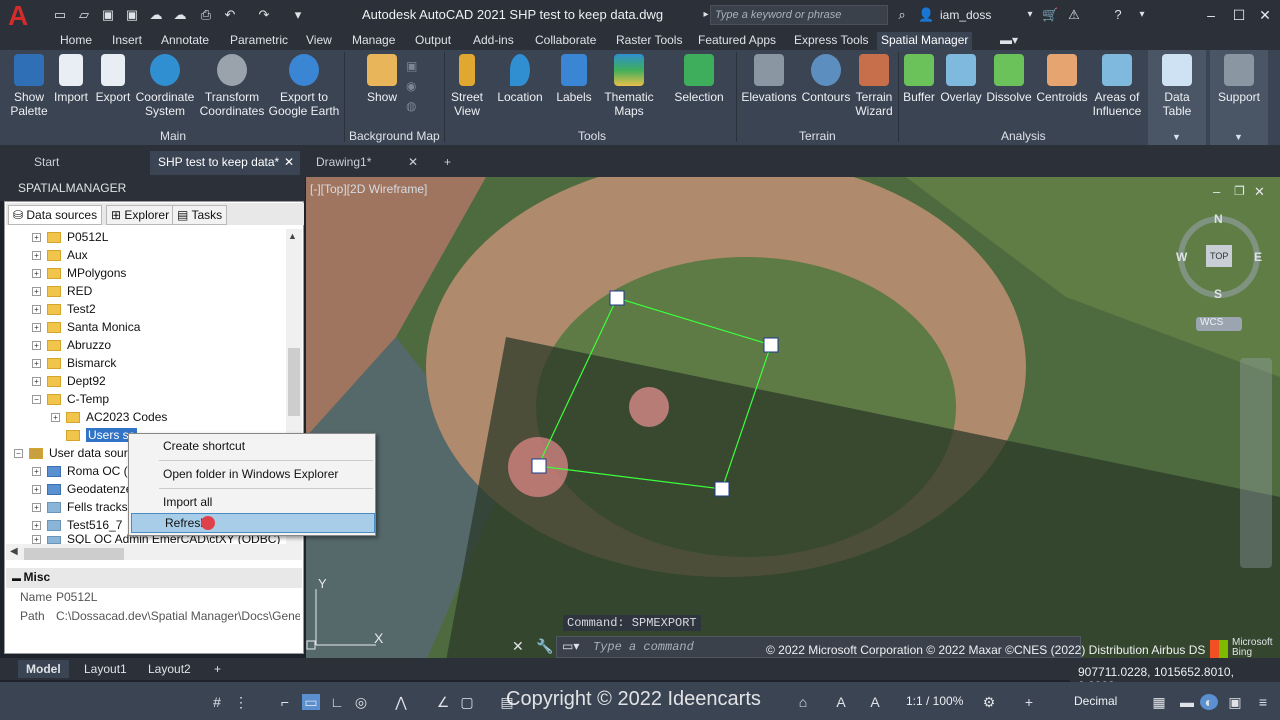  What do you see at coordinates (1142, 15) in the screenshot?
I see `help-chevron-icon: ▾` at bounding box center [1142, 15].